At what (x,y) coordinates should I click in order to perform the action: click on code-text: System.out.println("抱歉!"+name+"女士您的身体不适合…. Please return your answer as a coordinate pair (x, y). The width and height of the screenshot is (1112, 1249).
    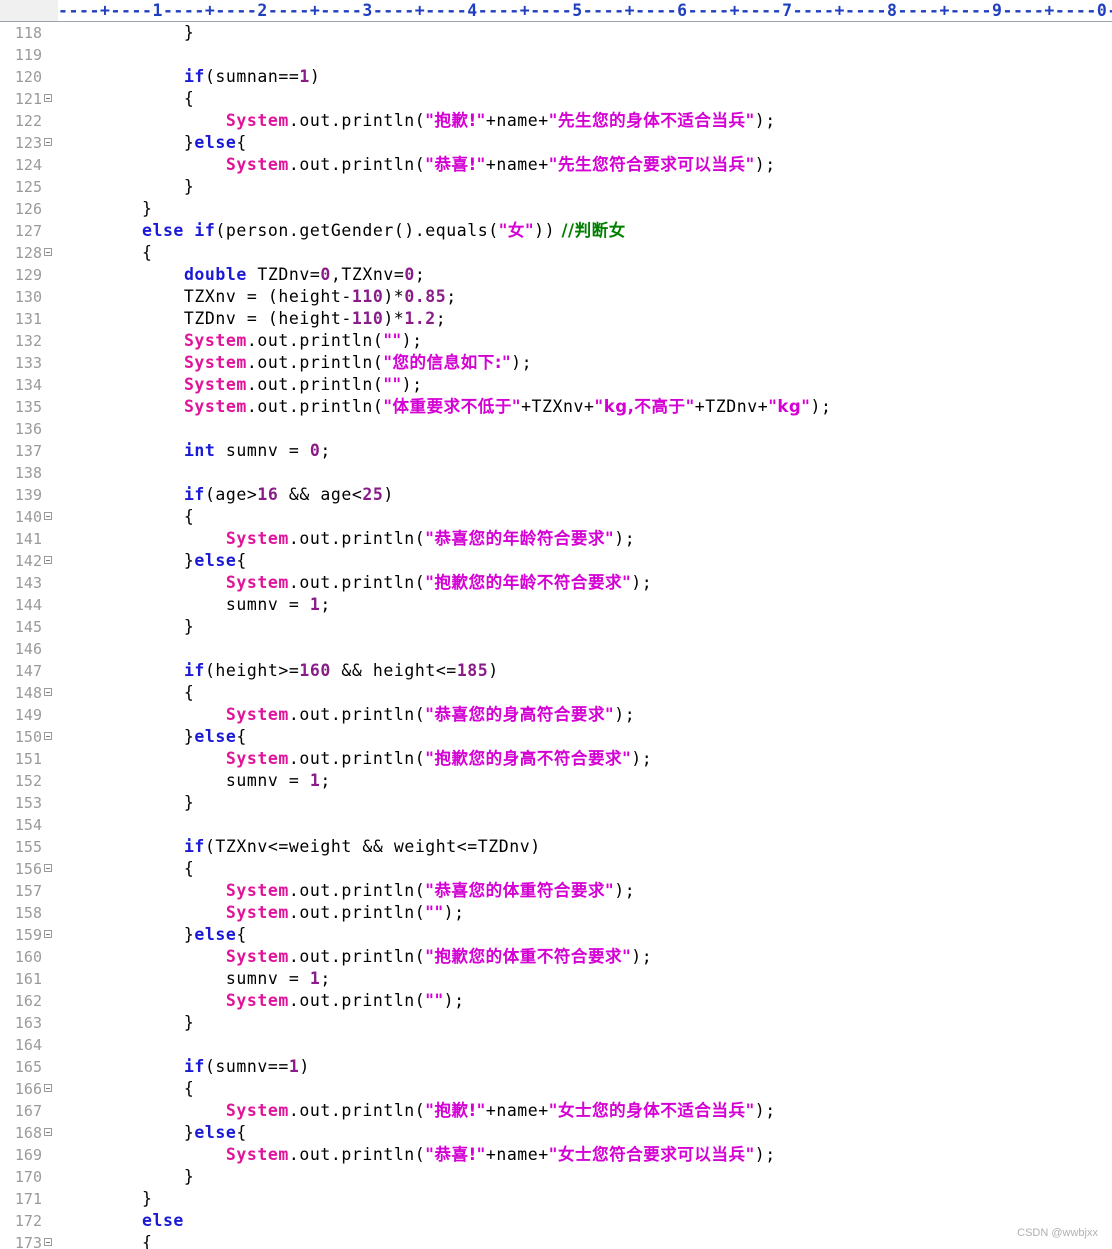
    Looking at the image, I should click on (417, 1111).